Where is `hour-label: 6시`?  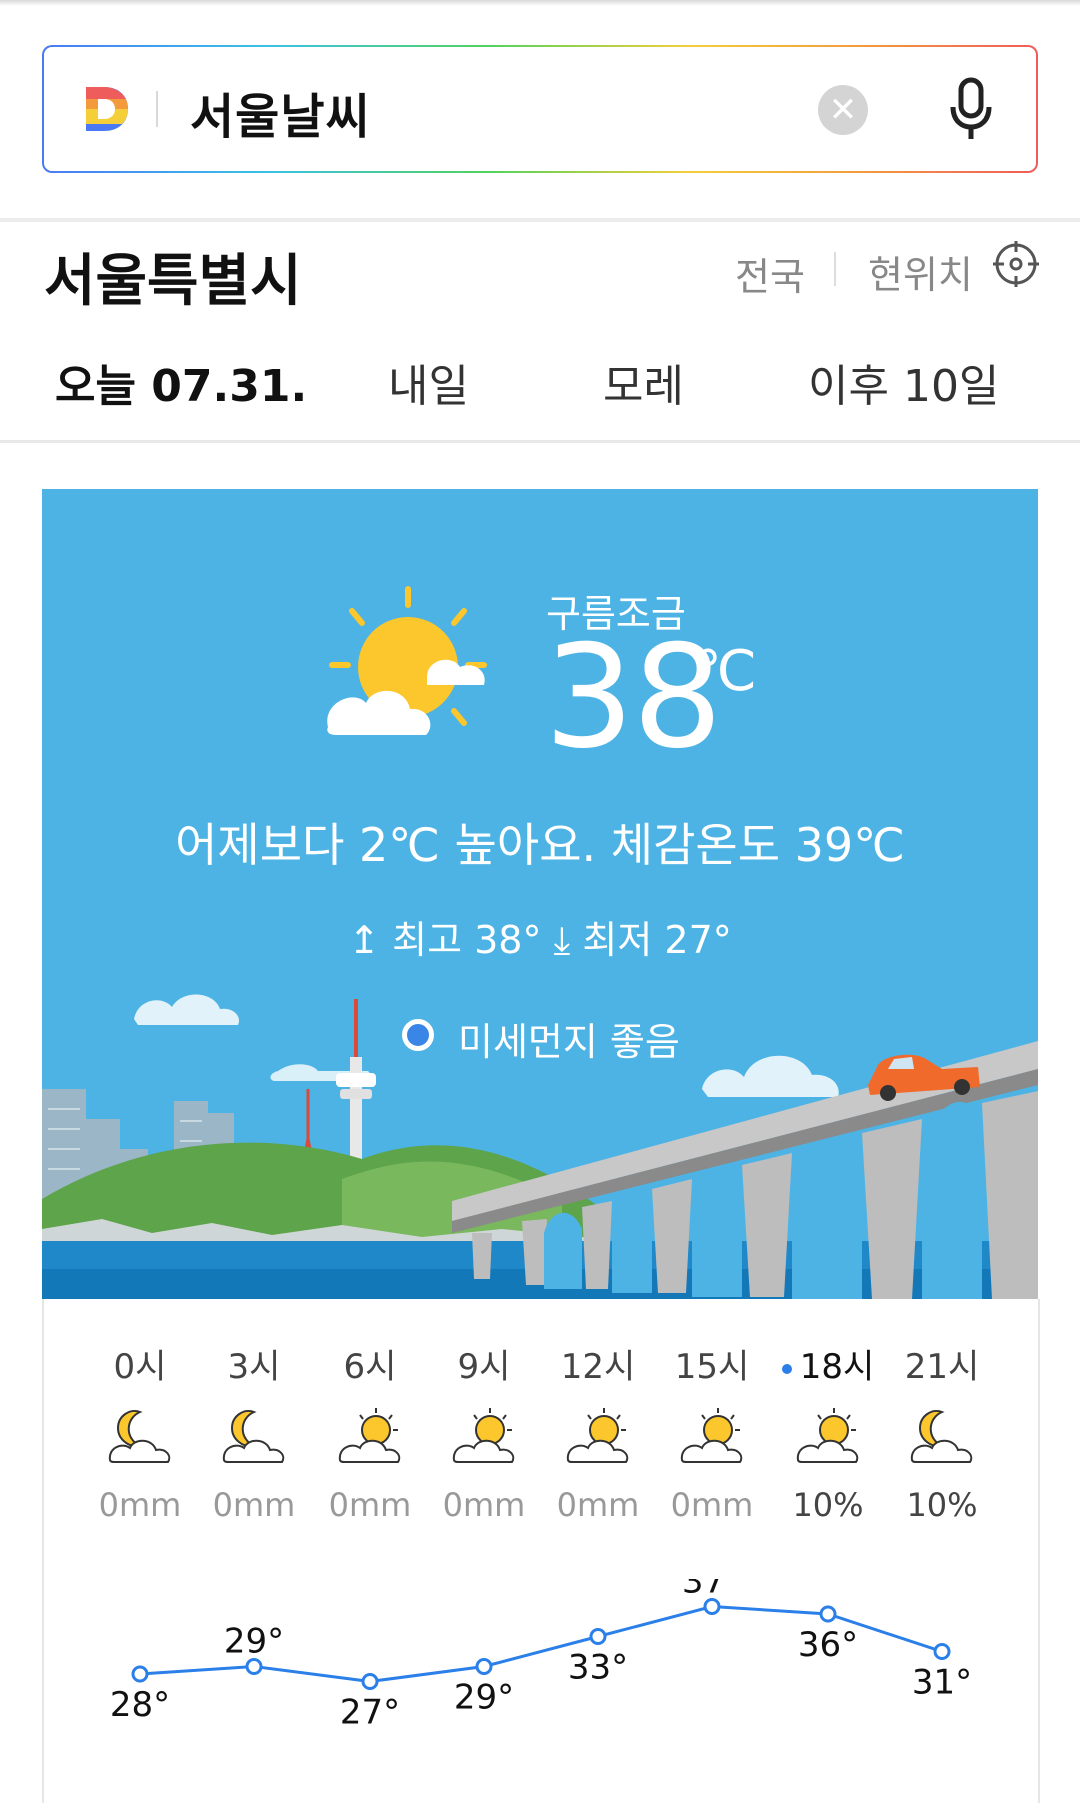
hour-label: 6시 is located at coordinates (370, 1363).